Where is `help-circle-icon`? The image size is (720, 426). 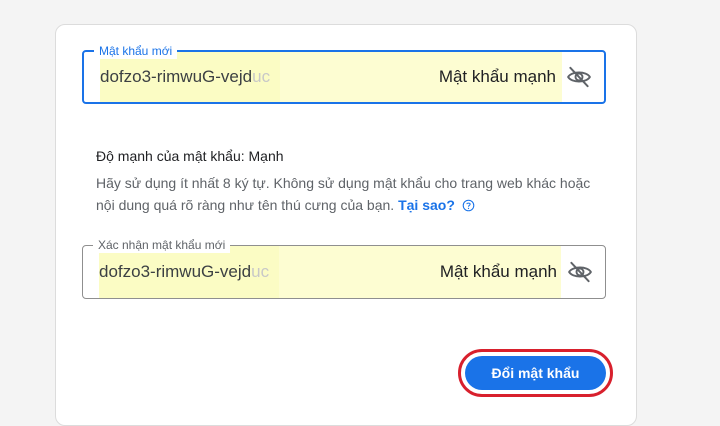 help-circle-icon is located at coordinates (468, 205).